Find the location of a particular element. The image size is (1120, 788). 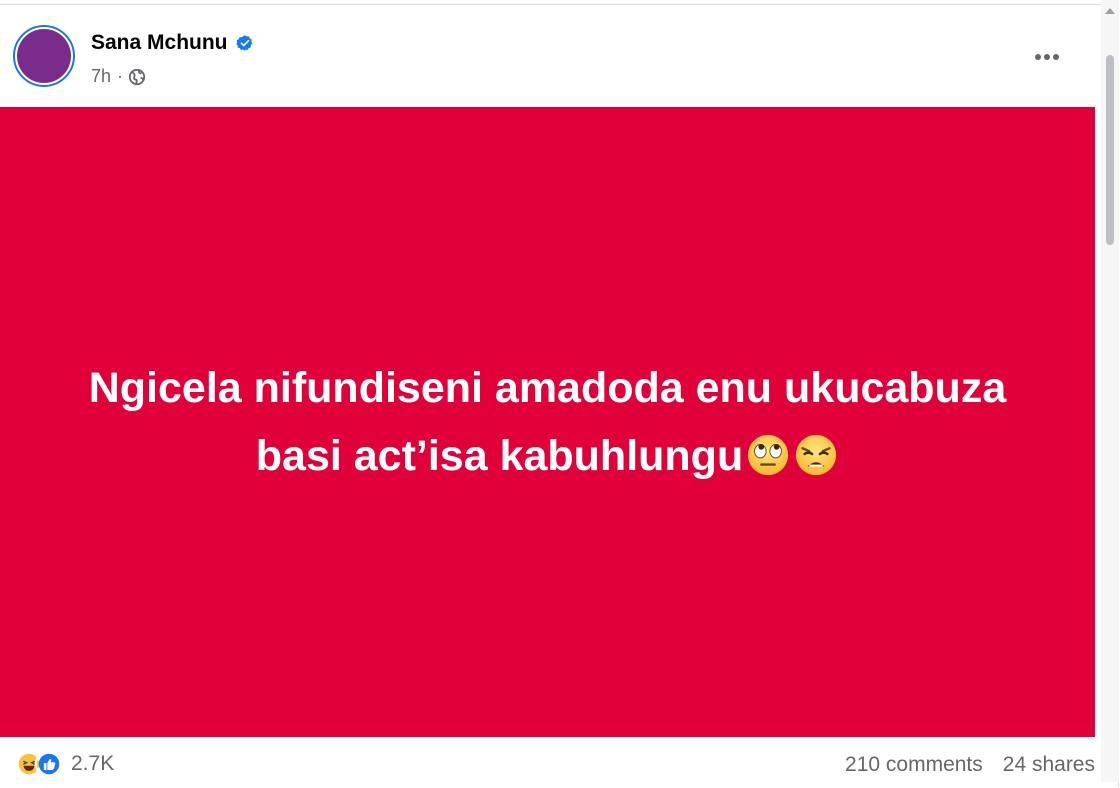

post-stats: 210 comments 24 shares is located at coordinates (960, 765).